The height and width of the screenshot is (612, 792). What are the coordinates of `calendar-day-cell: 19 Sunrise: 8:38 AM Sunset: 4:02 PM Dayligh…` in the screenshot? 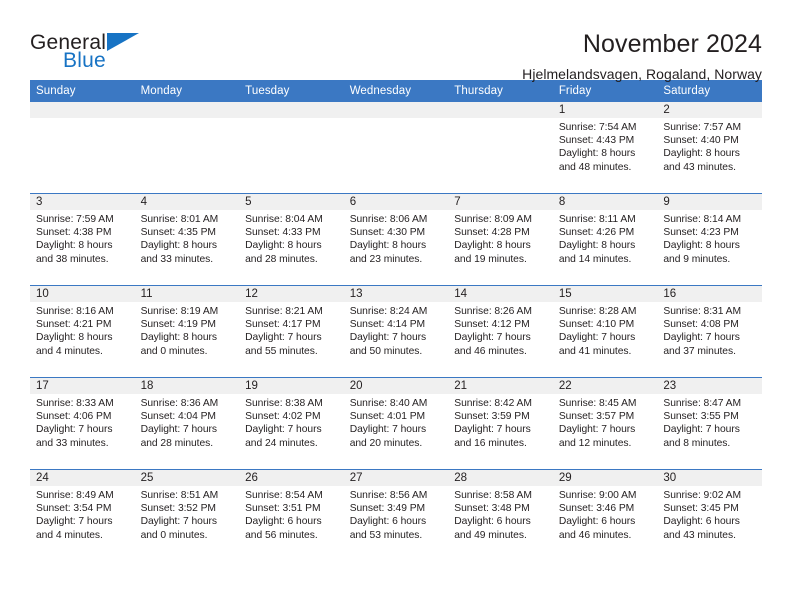 It's located at (291, 423).